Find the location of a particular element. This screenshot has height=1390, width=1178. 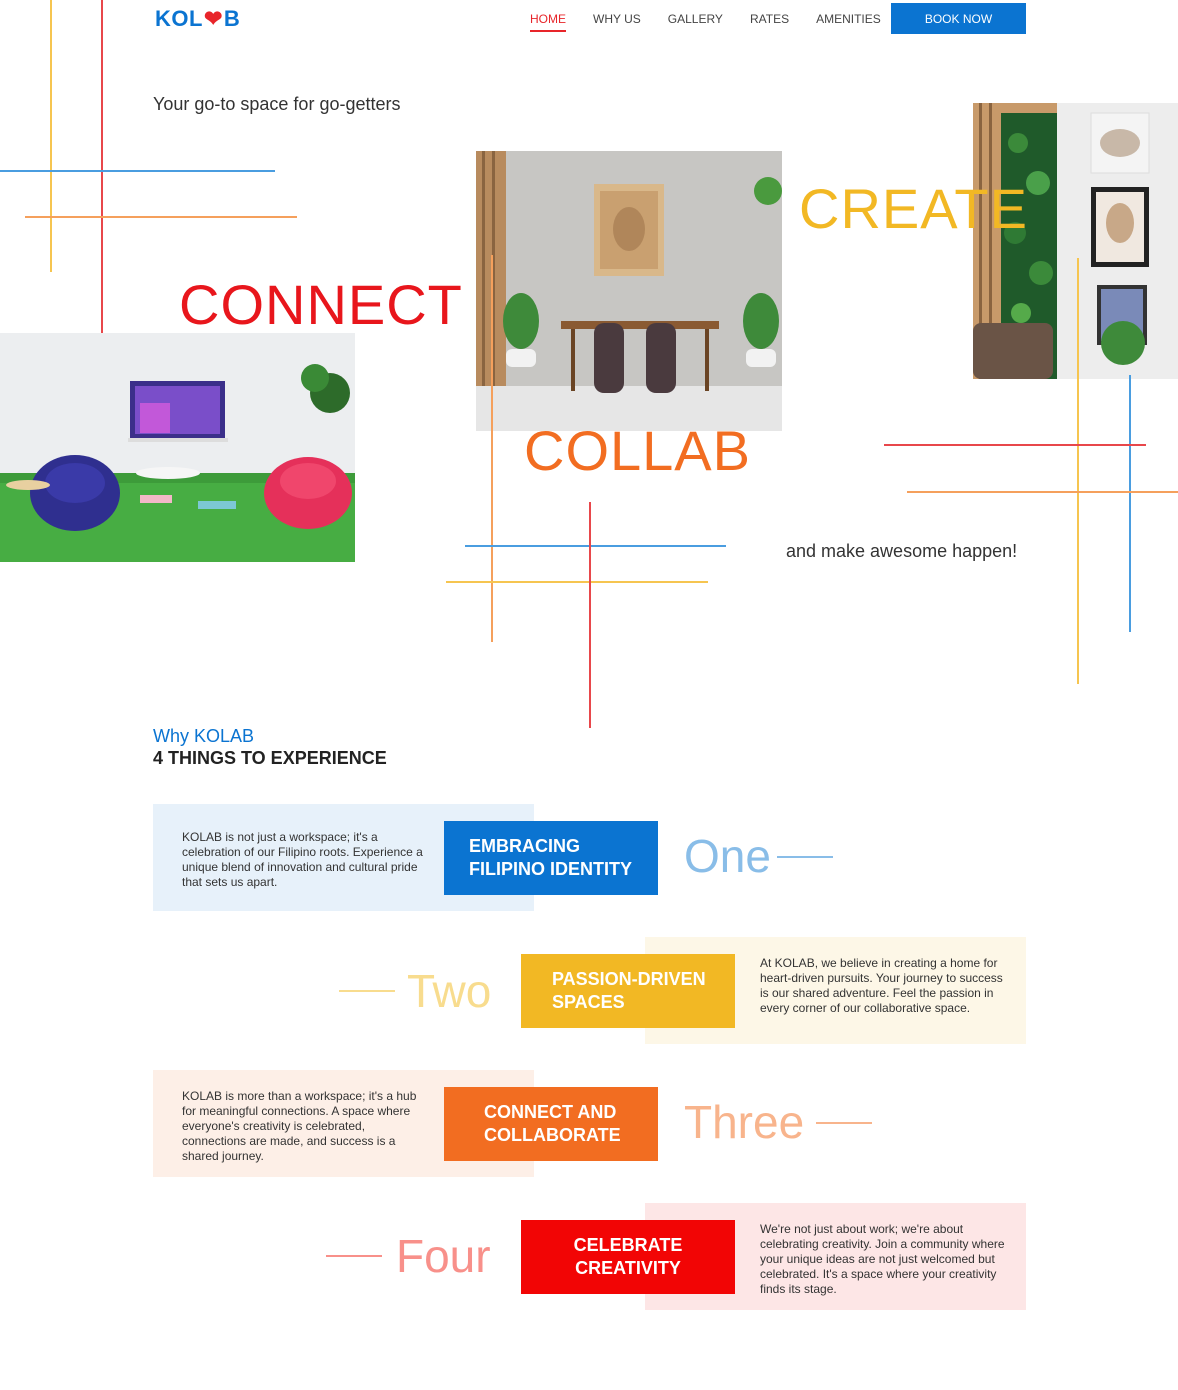

feature-four-title-line2: CREATIVITY is located at coordinates (628, 1268).